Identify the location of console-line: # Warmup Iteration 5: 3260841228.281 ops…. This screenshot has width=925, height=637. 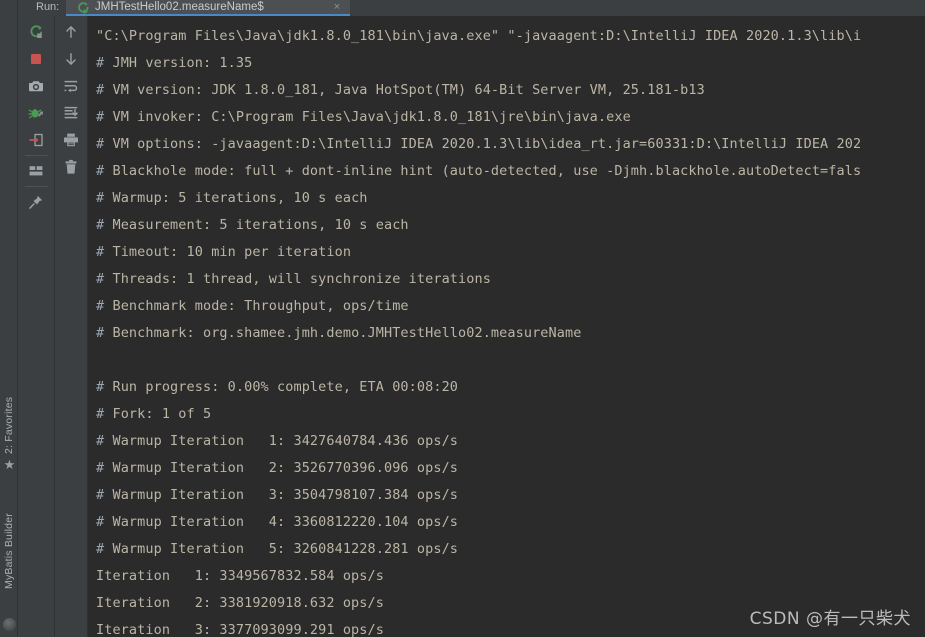
(510, 549).